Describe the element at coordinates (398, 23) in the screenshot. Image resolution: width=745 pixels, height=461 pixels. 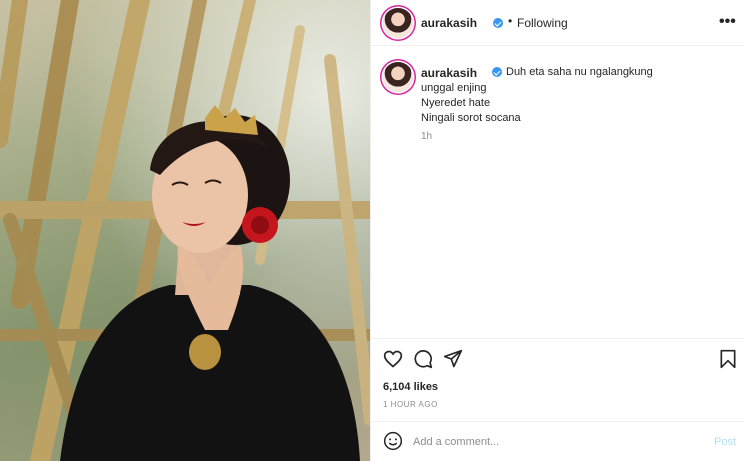
I see `avatar` at that location.